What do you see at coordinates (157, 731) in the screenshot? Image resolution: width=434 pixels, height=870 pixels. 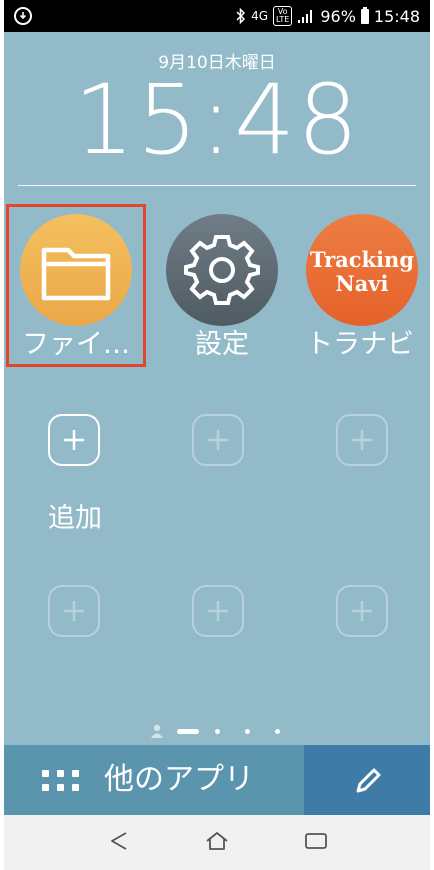 I see `person-icon` at bounding box center [157, 731].